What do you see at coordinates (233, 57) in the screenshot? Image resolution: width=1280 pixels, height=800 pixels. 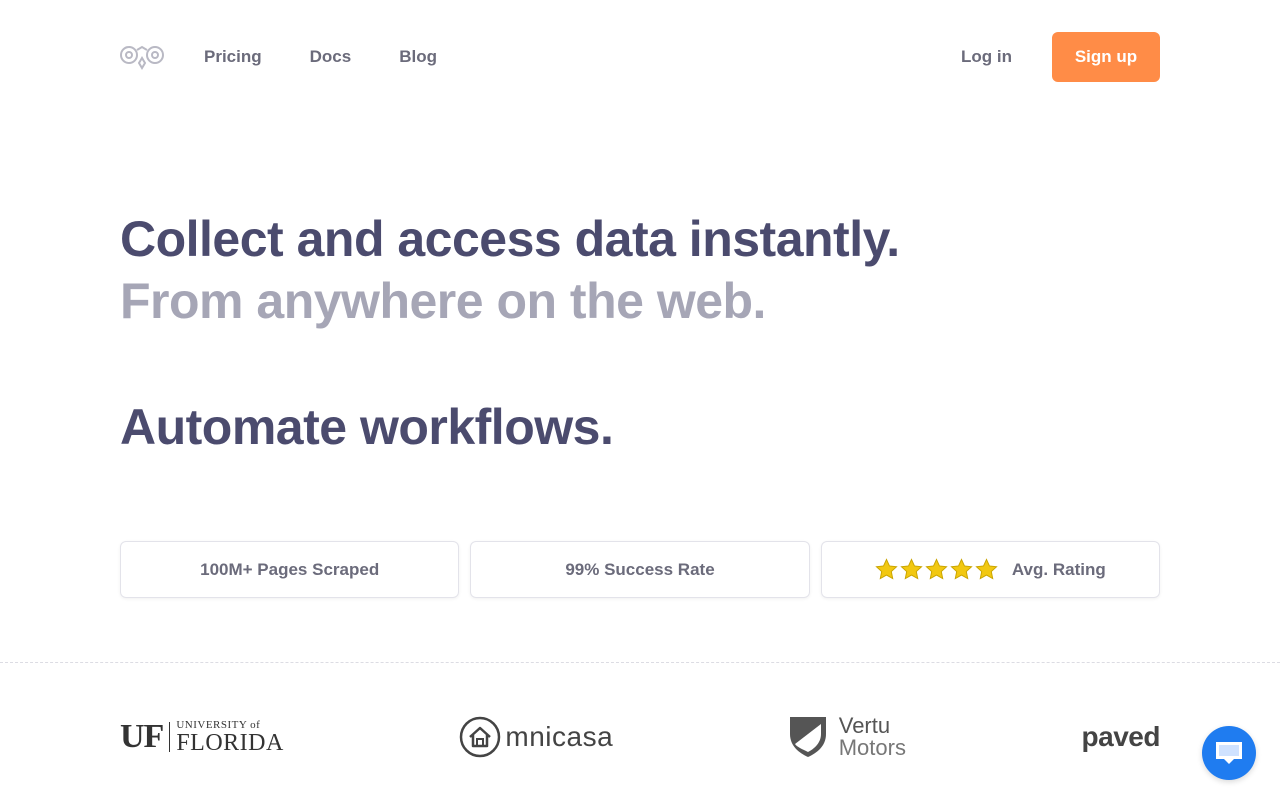 I see `nav-link-pricing: Pricing` at bounding box center [233, 57].